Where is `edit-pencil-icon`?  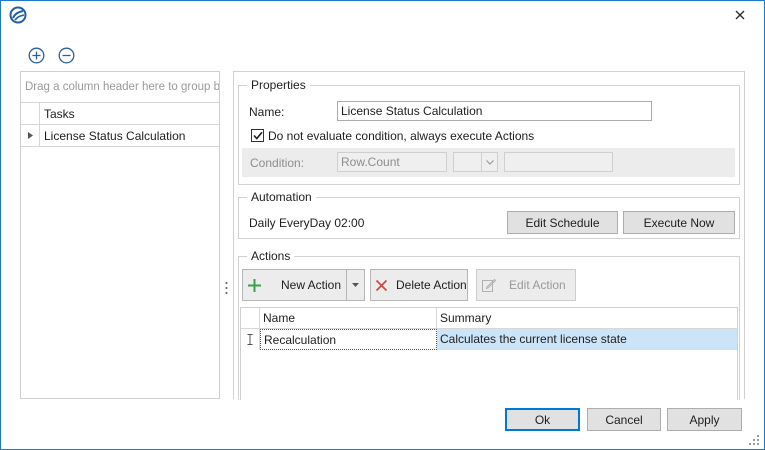
edit-pencil-icon is located at coordinates (489, 285).